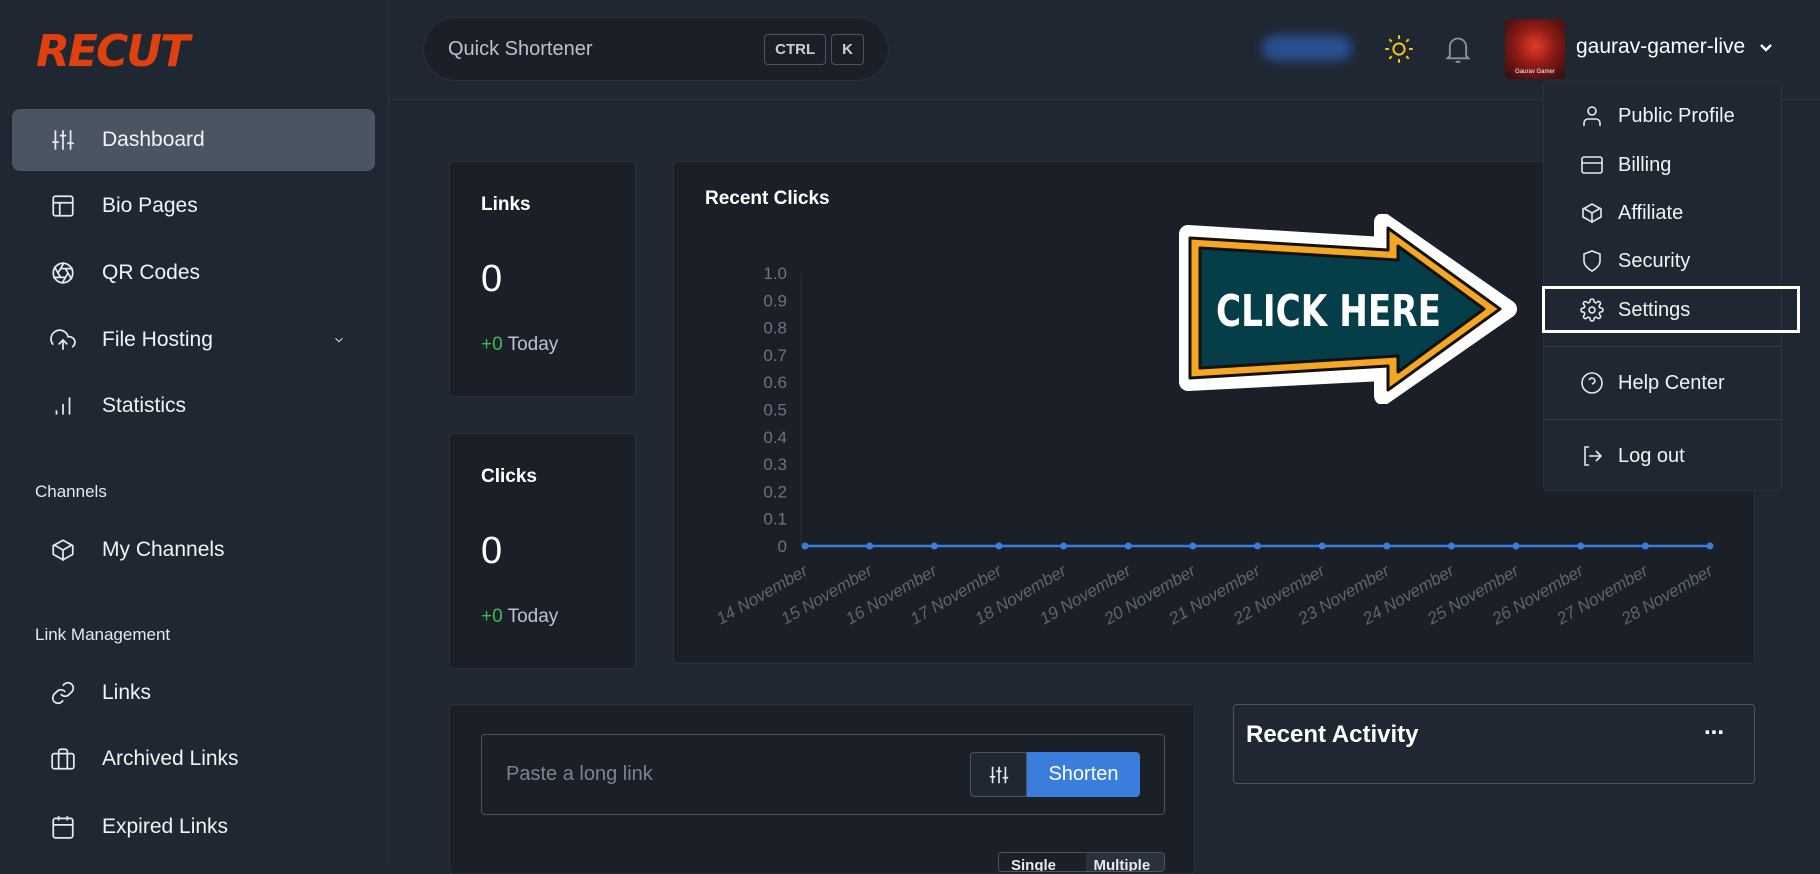 This screenshot has height=874, width=1820. Describe the element at coordinates (1592, 383) in the screenshot. I see `help-circle-icon` at that location.